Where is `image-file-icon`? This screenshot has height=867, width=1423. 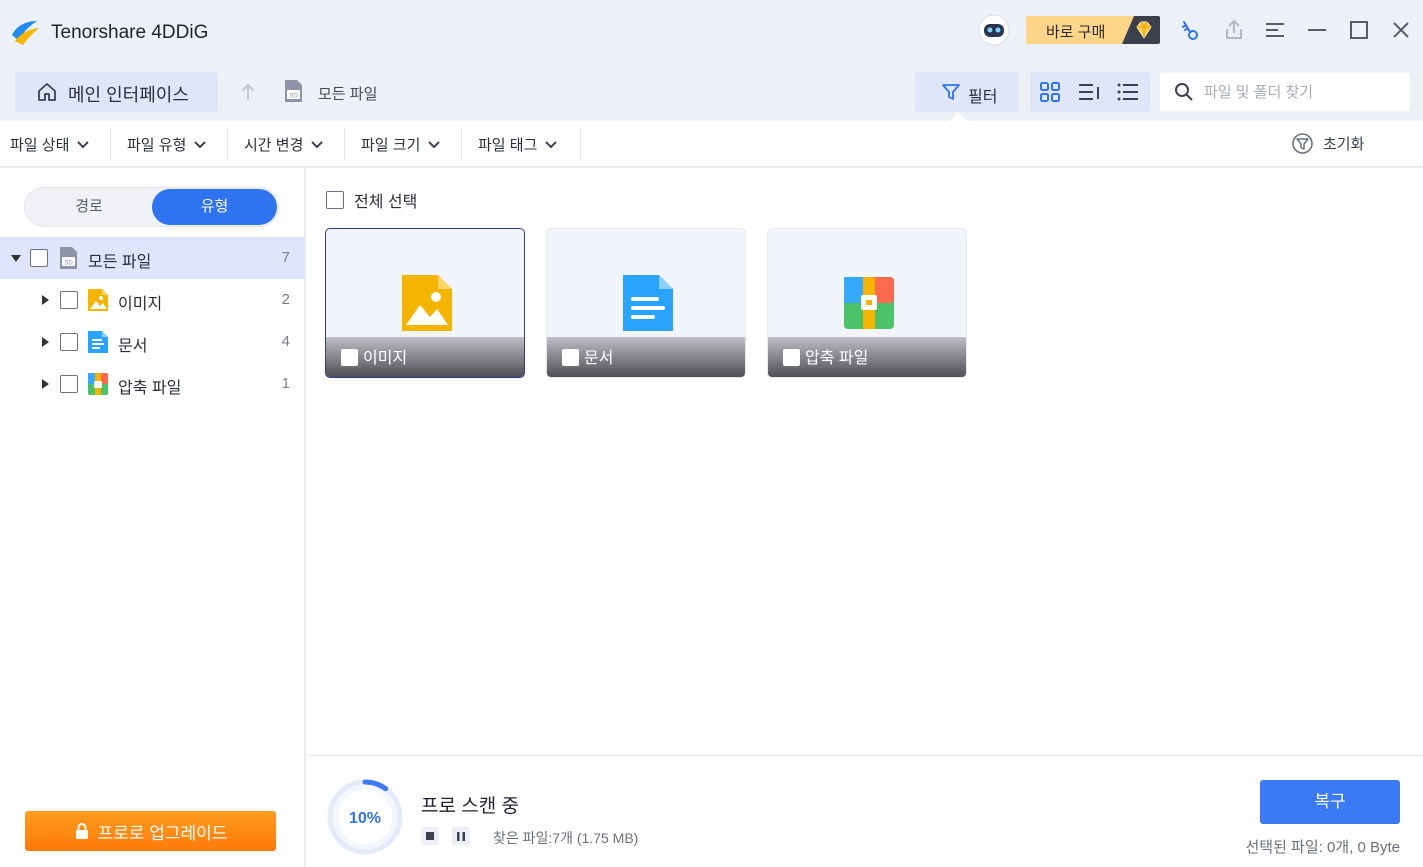
image-file-icon is located at coordinates (98, 300).